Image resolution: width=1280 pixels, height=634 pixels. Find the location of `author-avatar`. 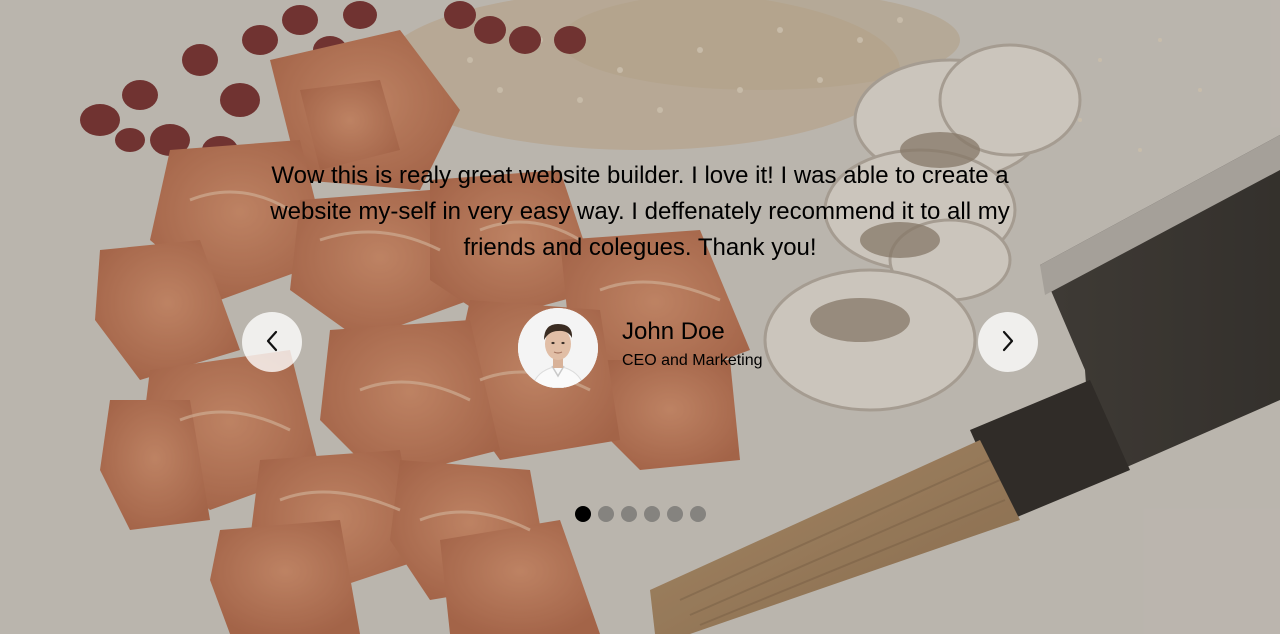

author-avatar is located at coordinates (558, 348).